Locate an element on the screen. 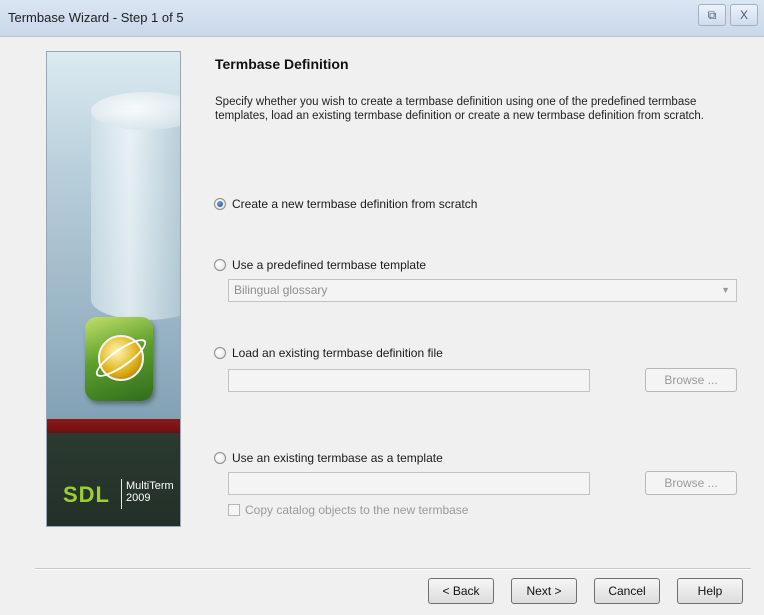 This screenshot has height=615, width=764. option-existing-termbase-label: Use an existing termbase as a template is located at coordinates (337, 458).